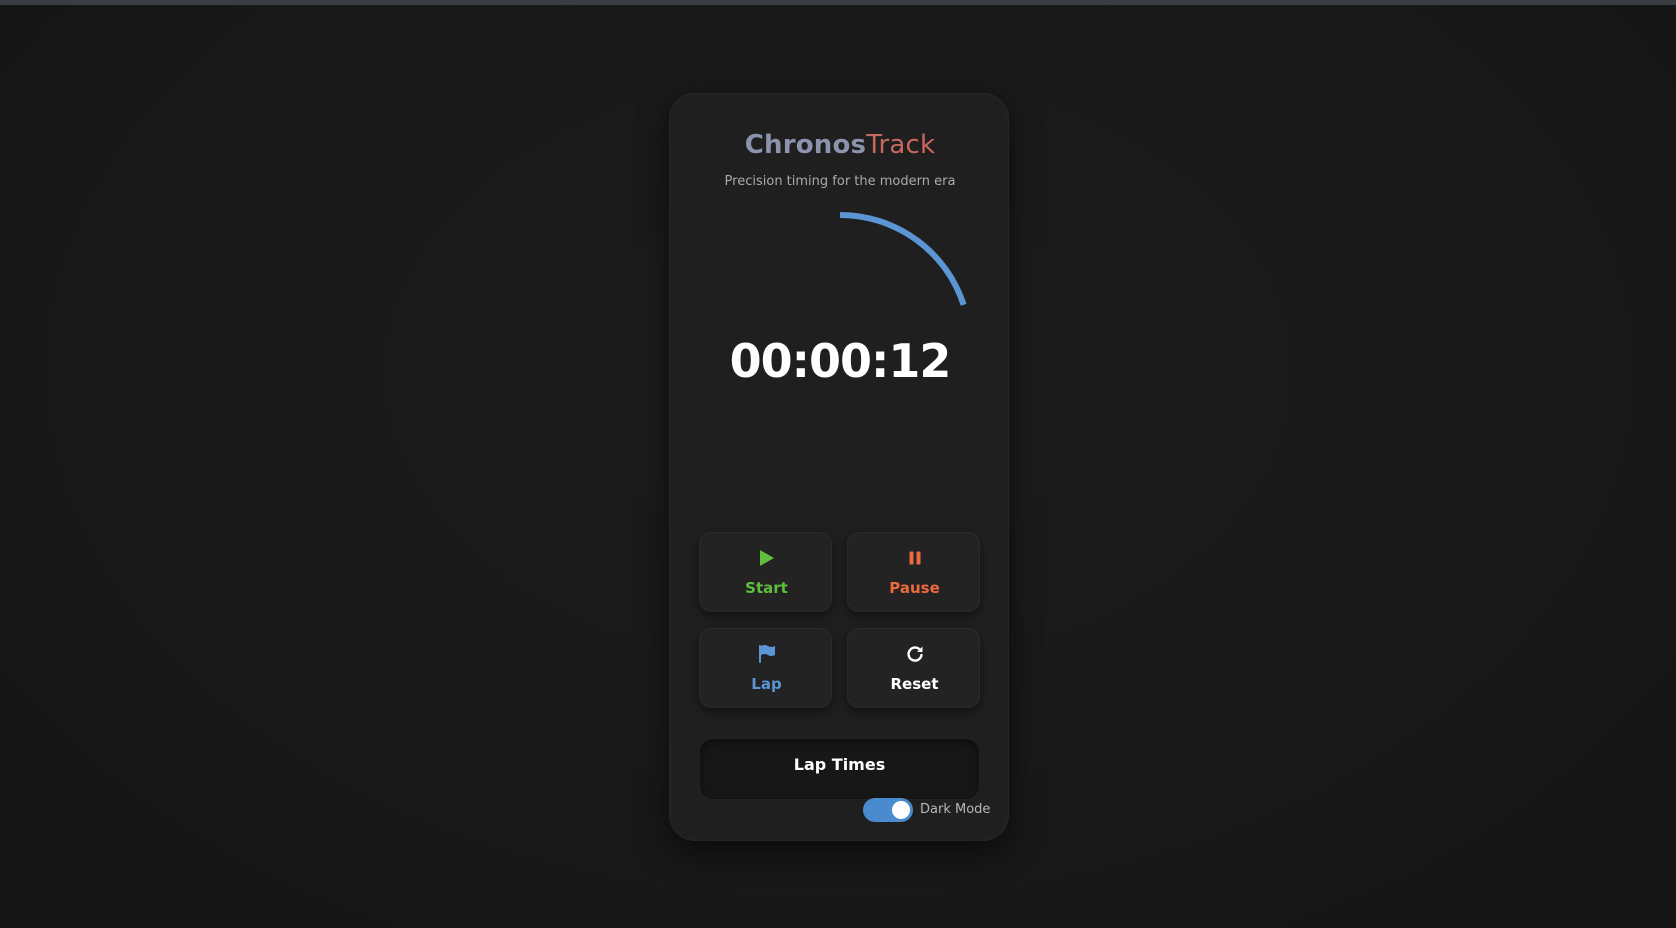 The width and height of the screenshot is (1676, 928). Describe the element at coordinates (839, 764) in the screenshot. I see `lap-times-title: Lap Times` at that location.